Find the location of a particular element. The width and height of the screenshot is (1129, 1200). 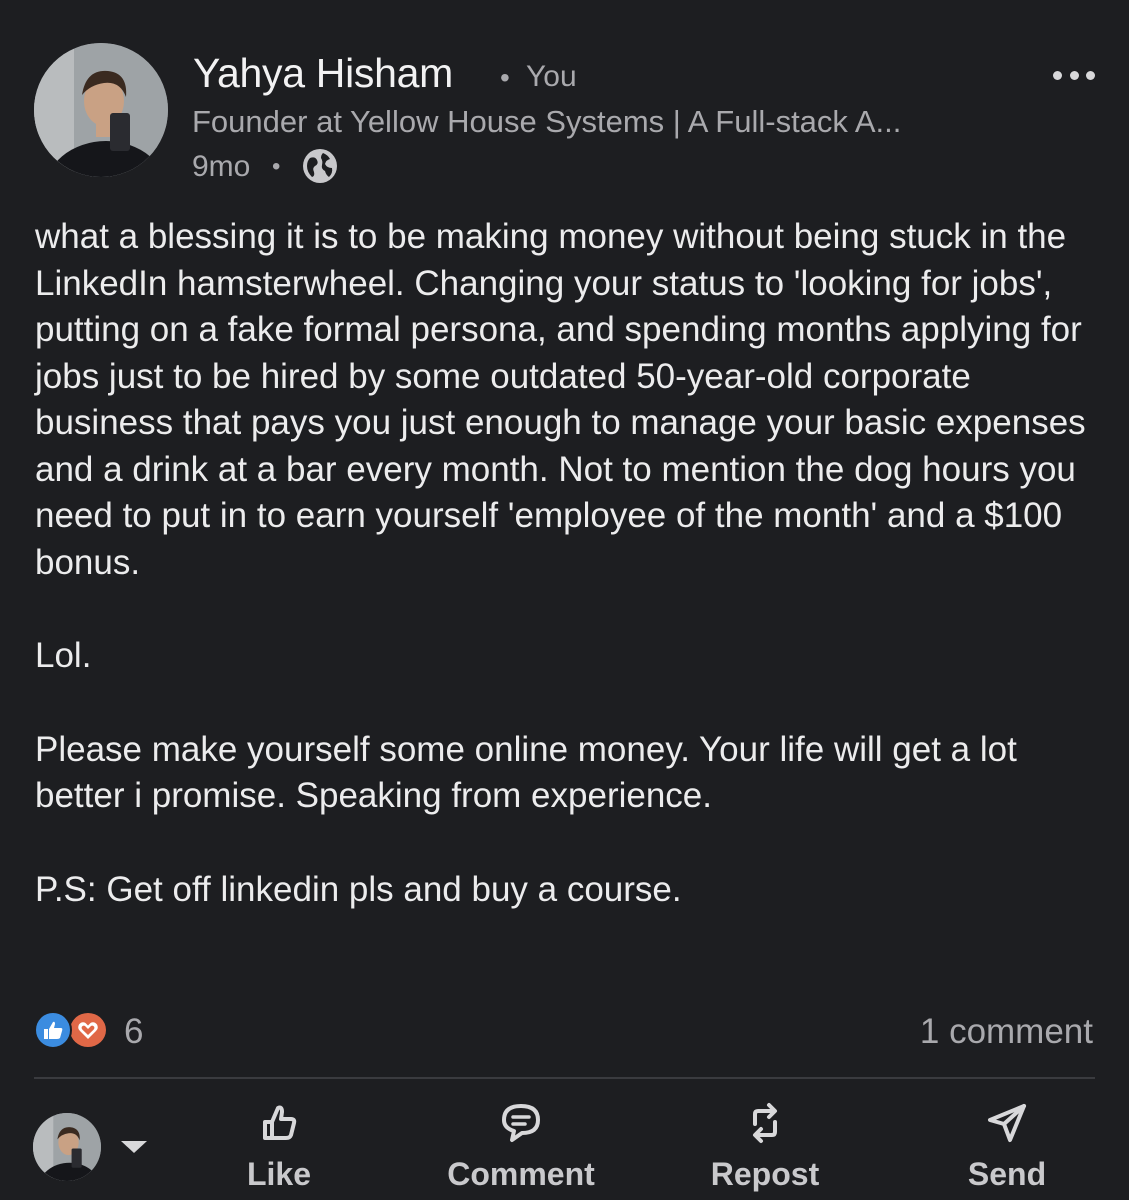

repost-icon is located at coordinates (765, 1123).